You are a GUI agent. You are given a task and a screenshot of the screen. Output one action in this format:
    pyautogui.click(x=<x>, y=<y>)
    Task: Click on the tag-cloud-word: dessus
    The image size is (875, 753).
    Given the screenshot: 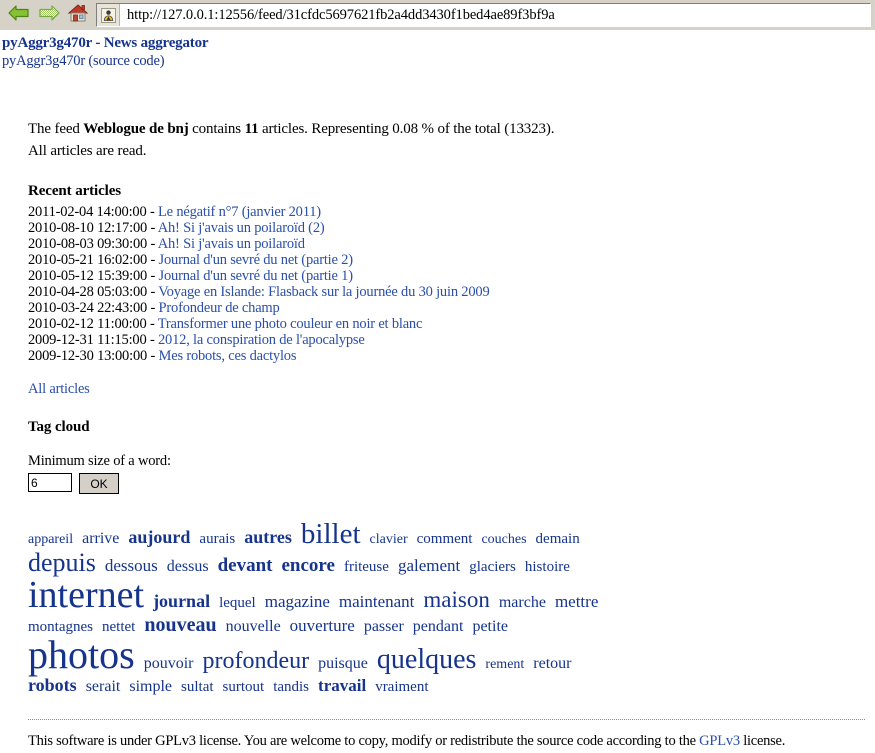 What is the action you would take?
    pyautogui.click(x=188, y=566)
    